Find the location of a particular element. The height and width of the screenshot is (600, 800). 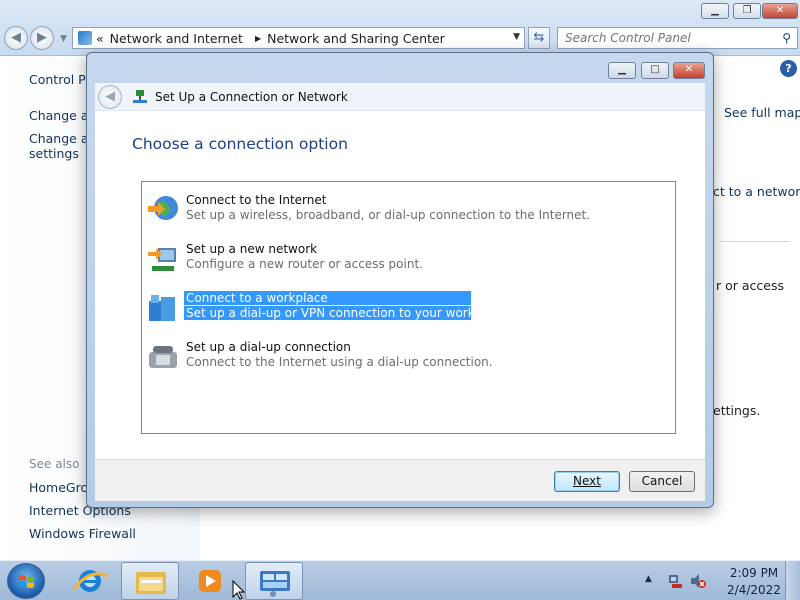

router-icon is located at coordinates (162, 259).